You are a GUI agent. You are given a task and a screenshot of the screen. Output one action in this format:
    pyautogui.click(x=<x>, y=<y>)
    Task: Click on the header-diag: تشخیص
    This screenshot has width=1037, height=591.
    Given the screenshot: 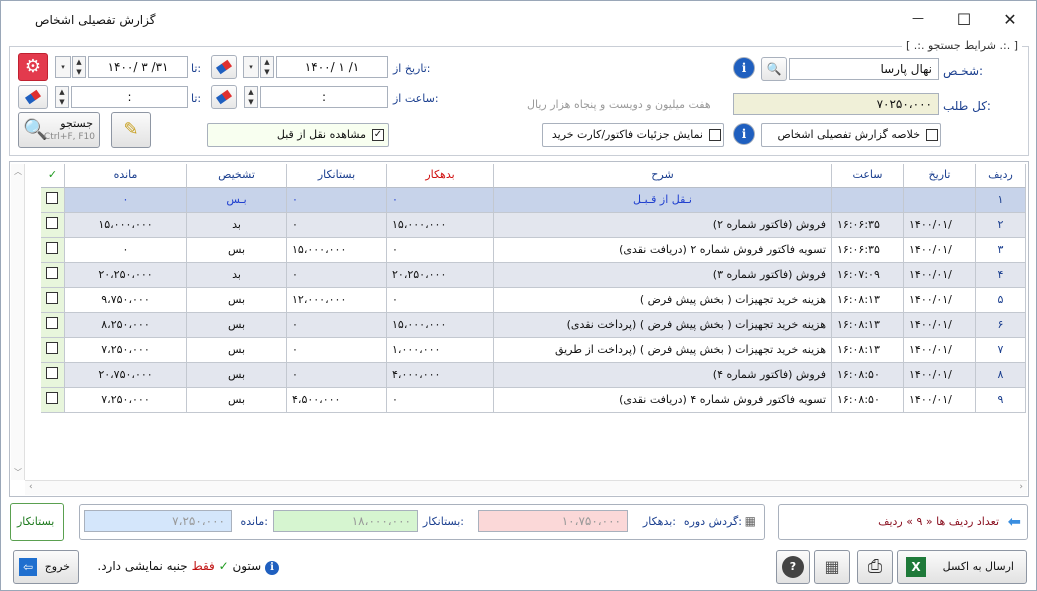 What is the action you would take?
    pyautogui.click(x=237, y=176)
    